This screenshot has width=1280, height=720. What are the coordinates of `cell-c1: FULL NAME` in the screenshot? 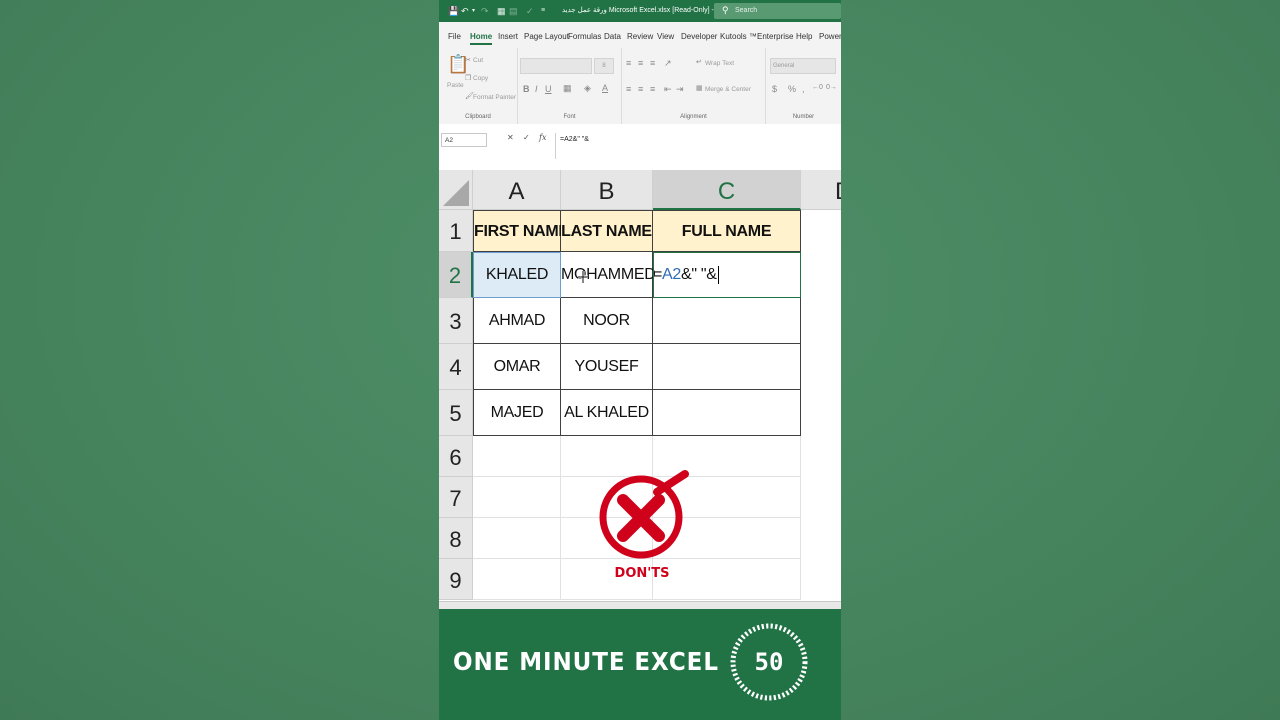 It's located at (727, 231).